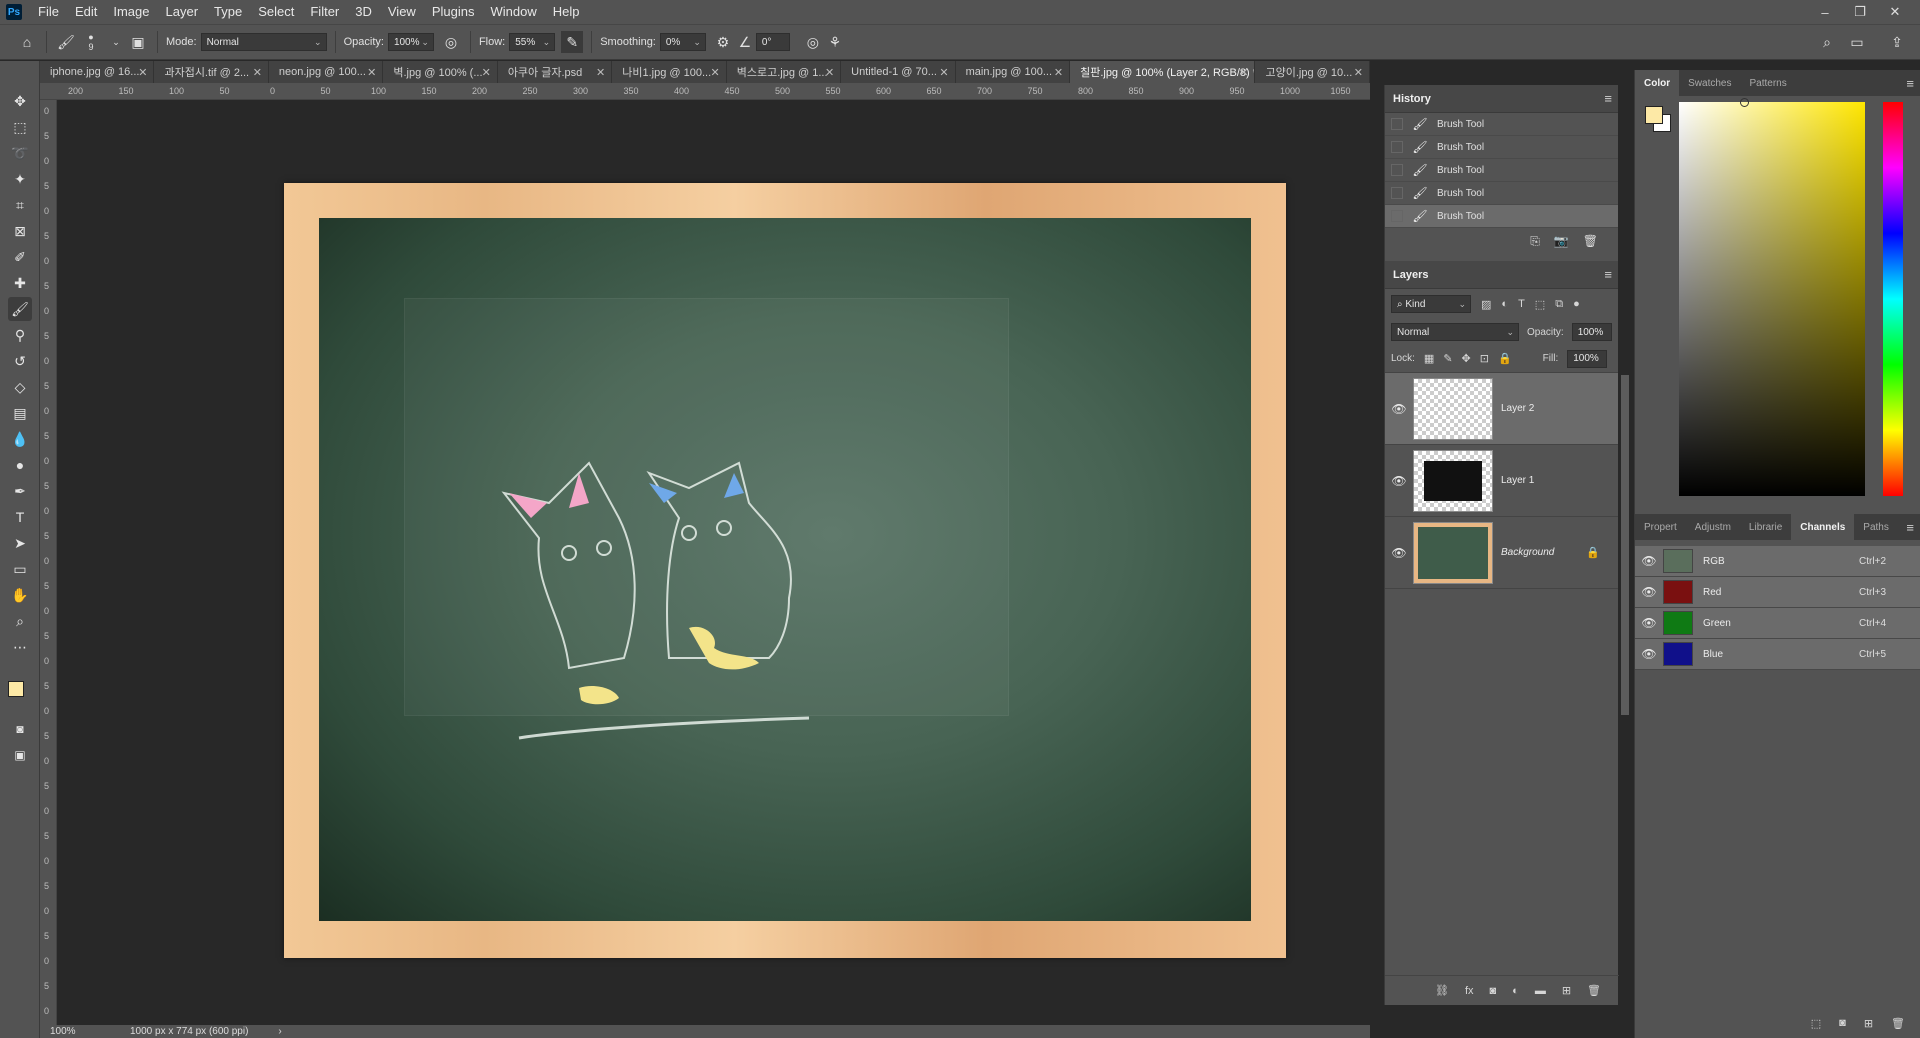  Describe the element at coordinates (532, 42) in the screenshot. I see `flow-field: 55% ⌄` at that location.